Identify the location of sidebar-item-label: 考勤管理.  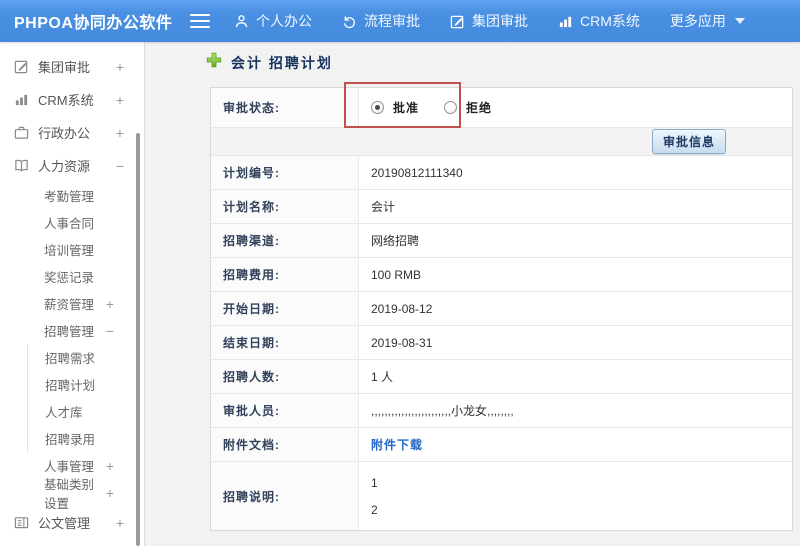
(69, 197).